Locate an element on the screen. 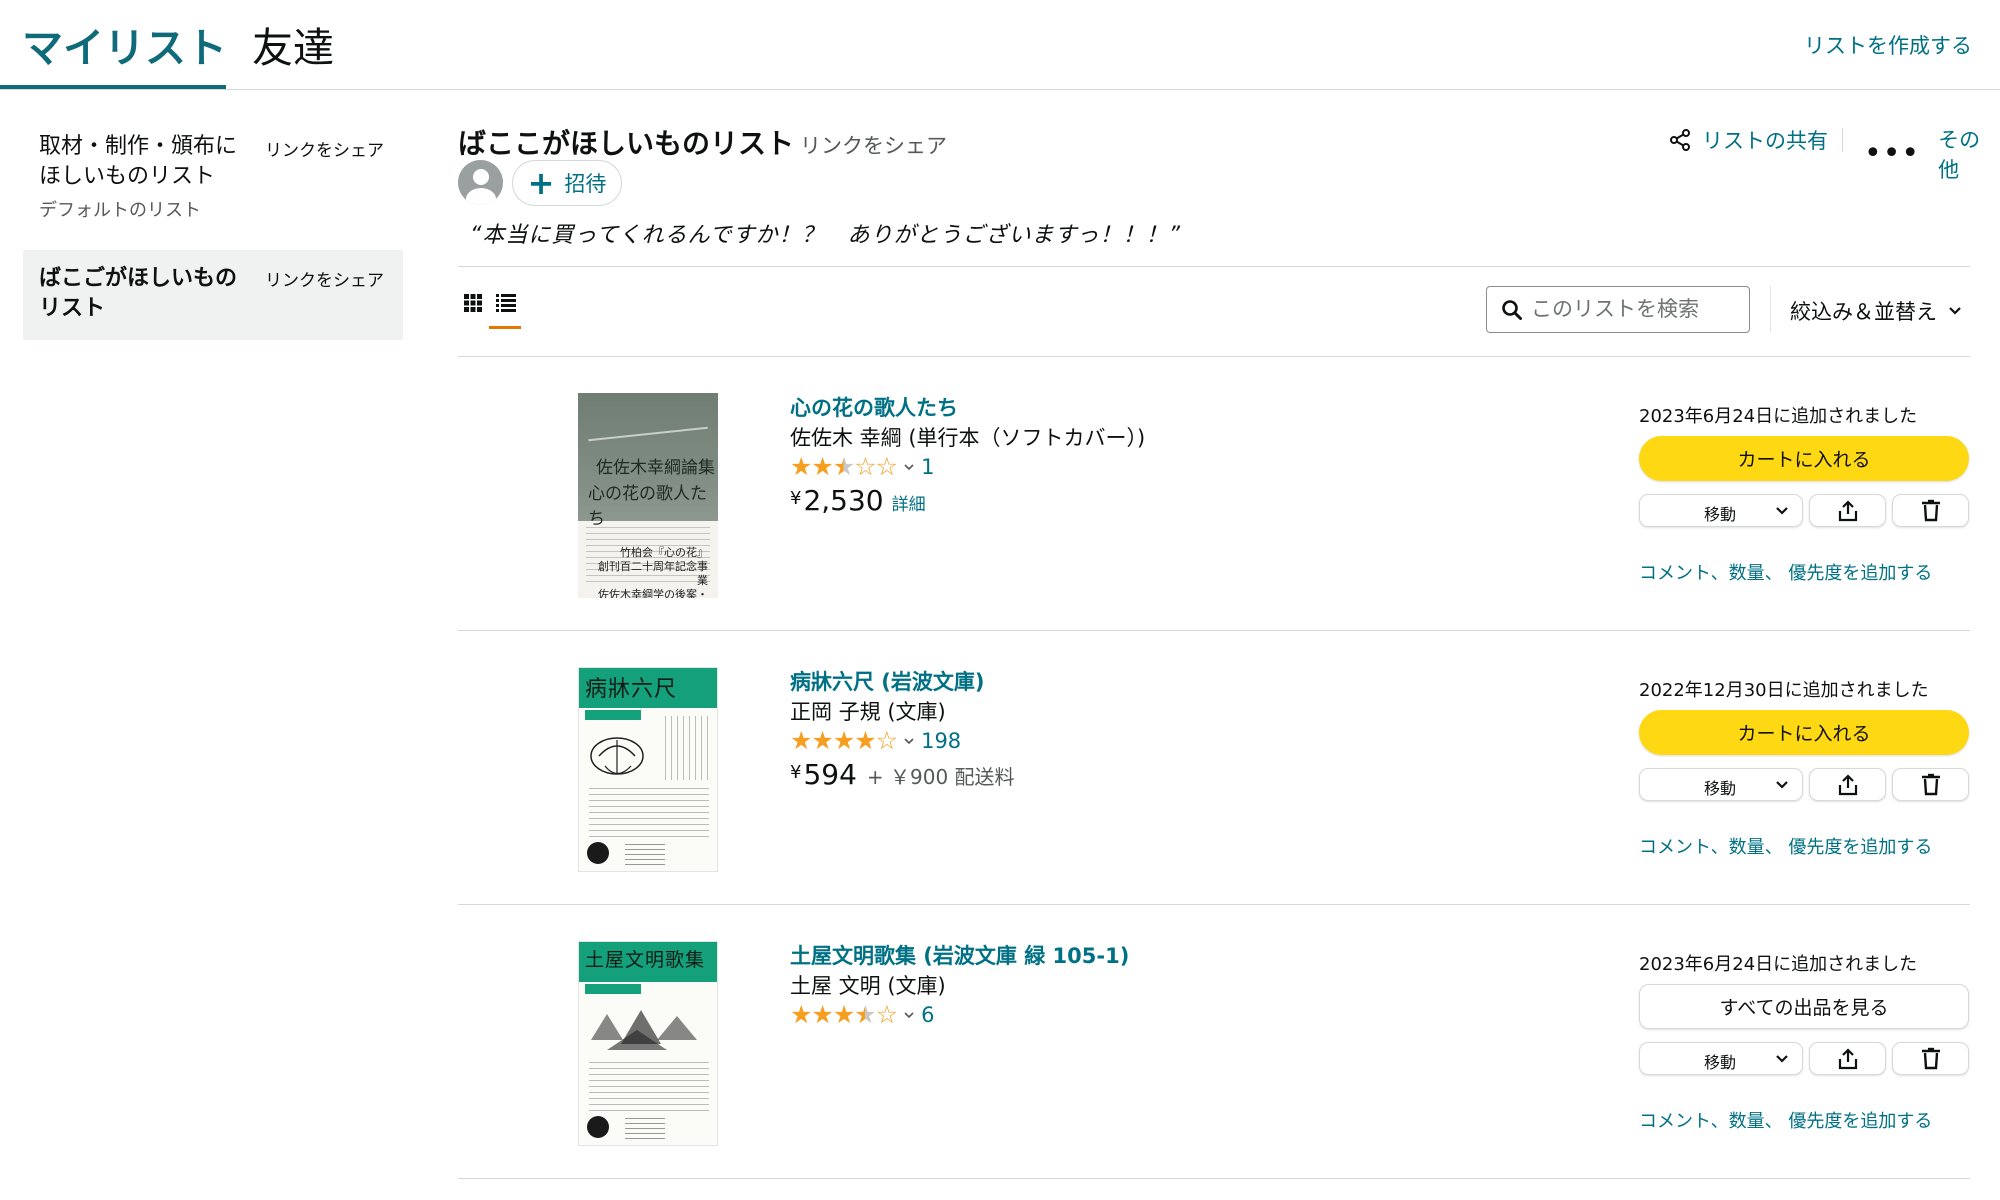  more-dots-icon: ••• is located at coordinates (1892, 153).